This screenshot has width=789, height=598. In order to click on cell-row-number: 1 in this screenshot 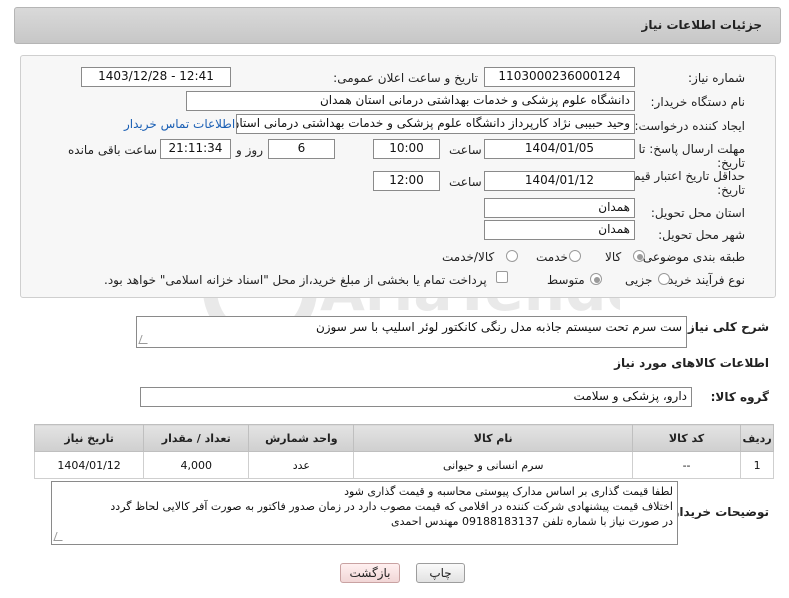, I will do `click(757, 465)`.